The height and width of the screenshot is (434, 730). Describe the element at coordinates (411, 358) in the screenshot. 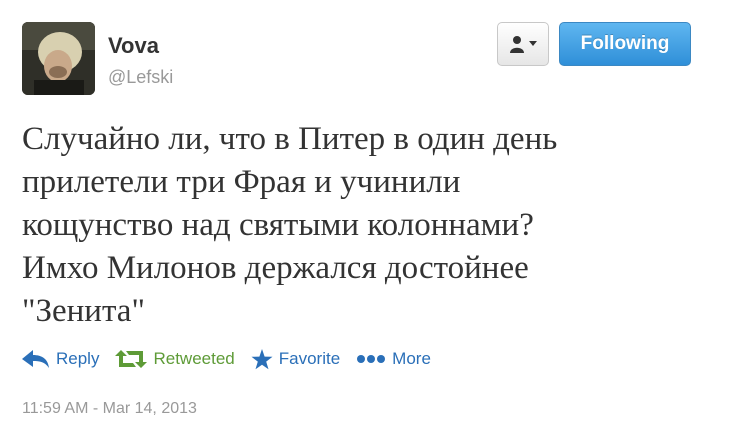

I see `more-label: More` at that location.